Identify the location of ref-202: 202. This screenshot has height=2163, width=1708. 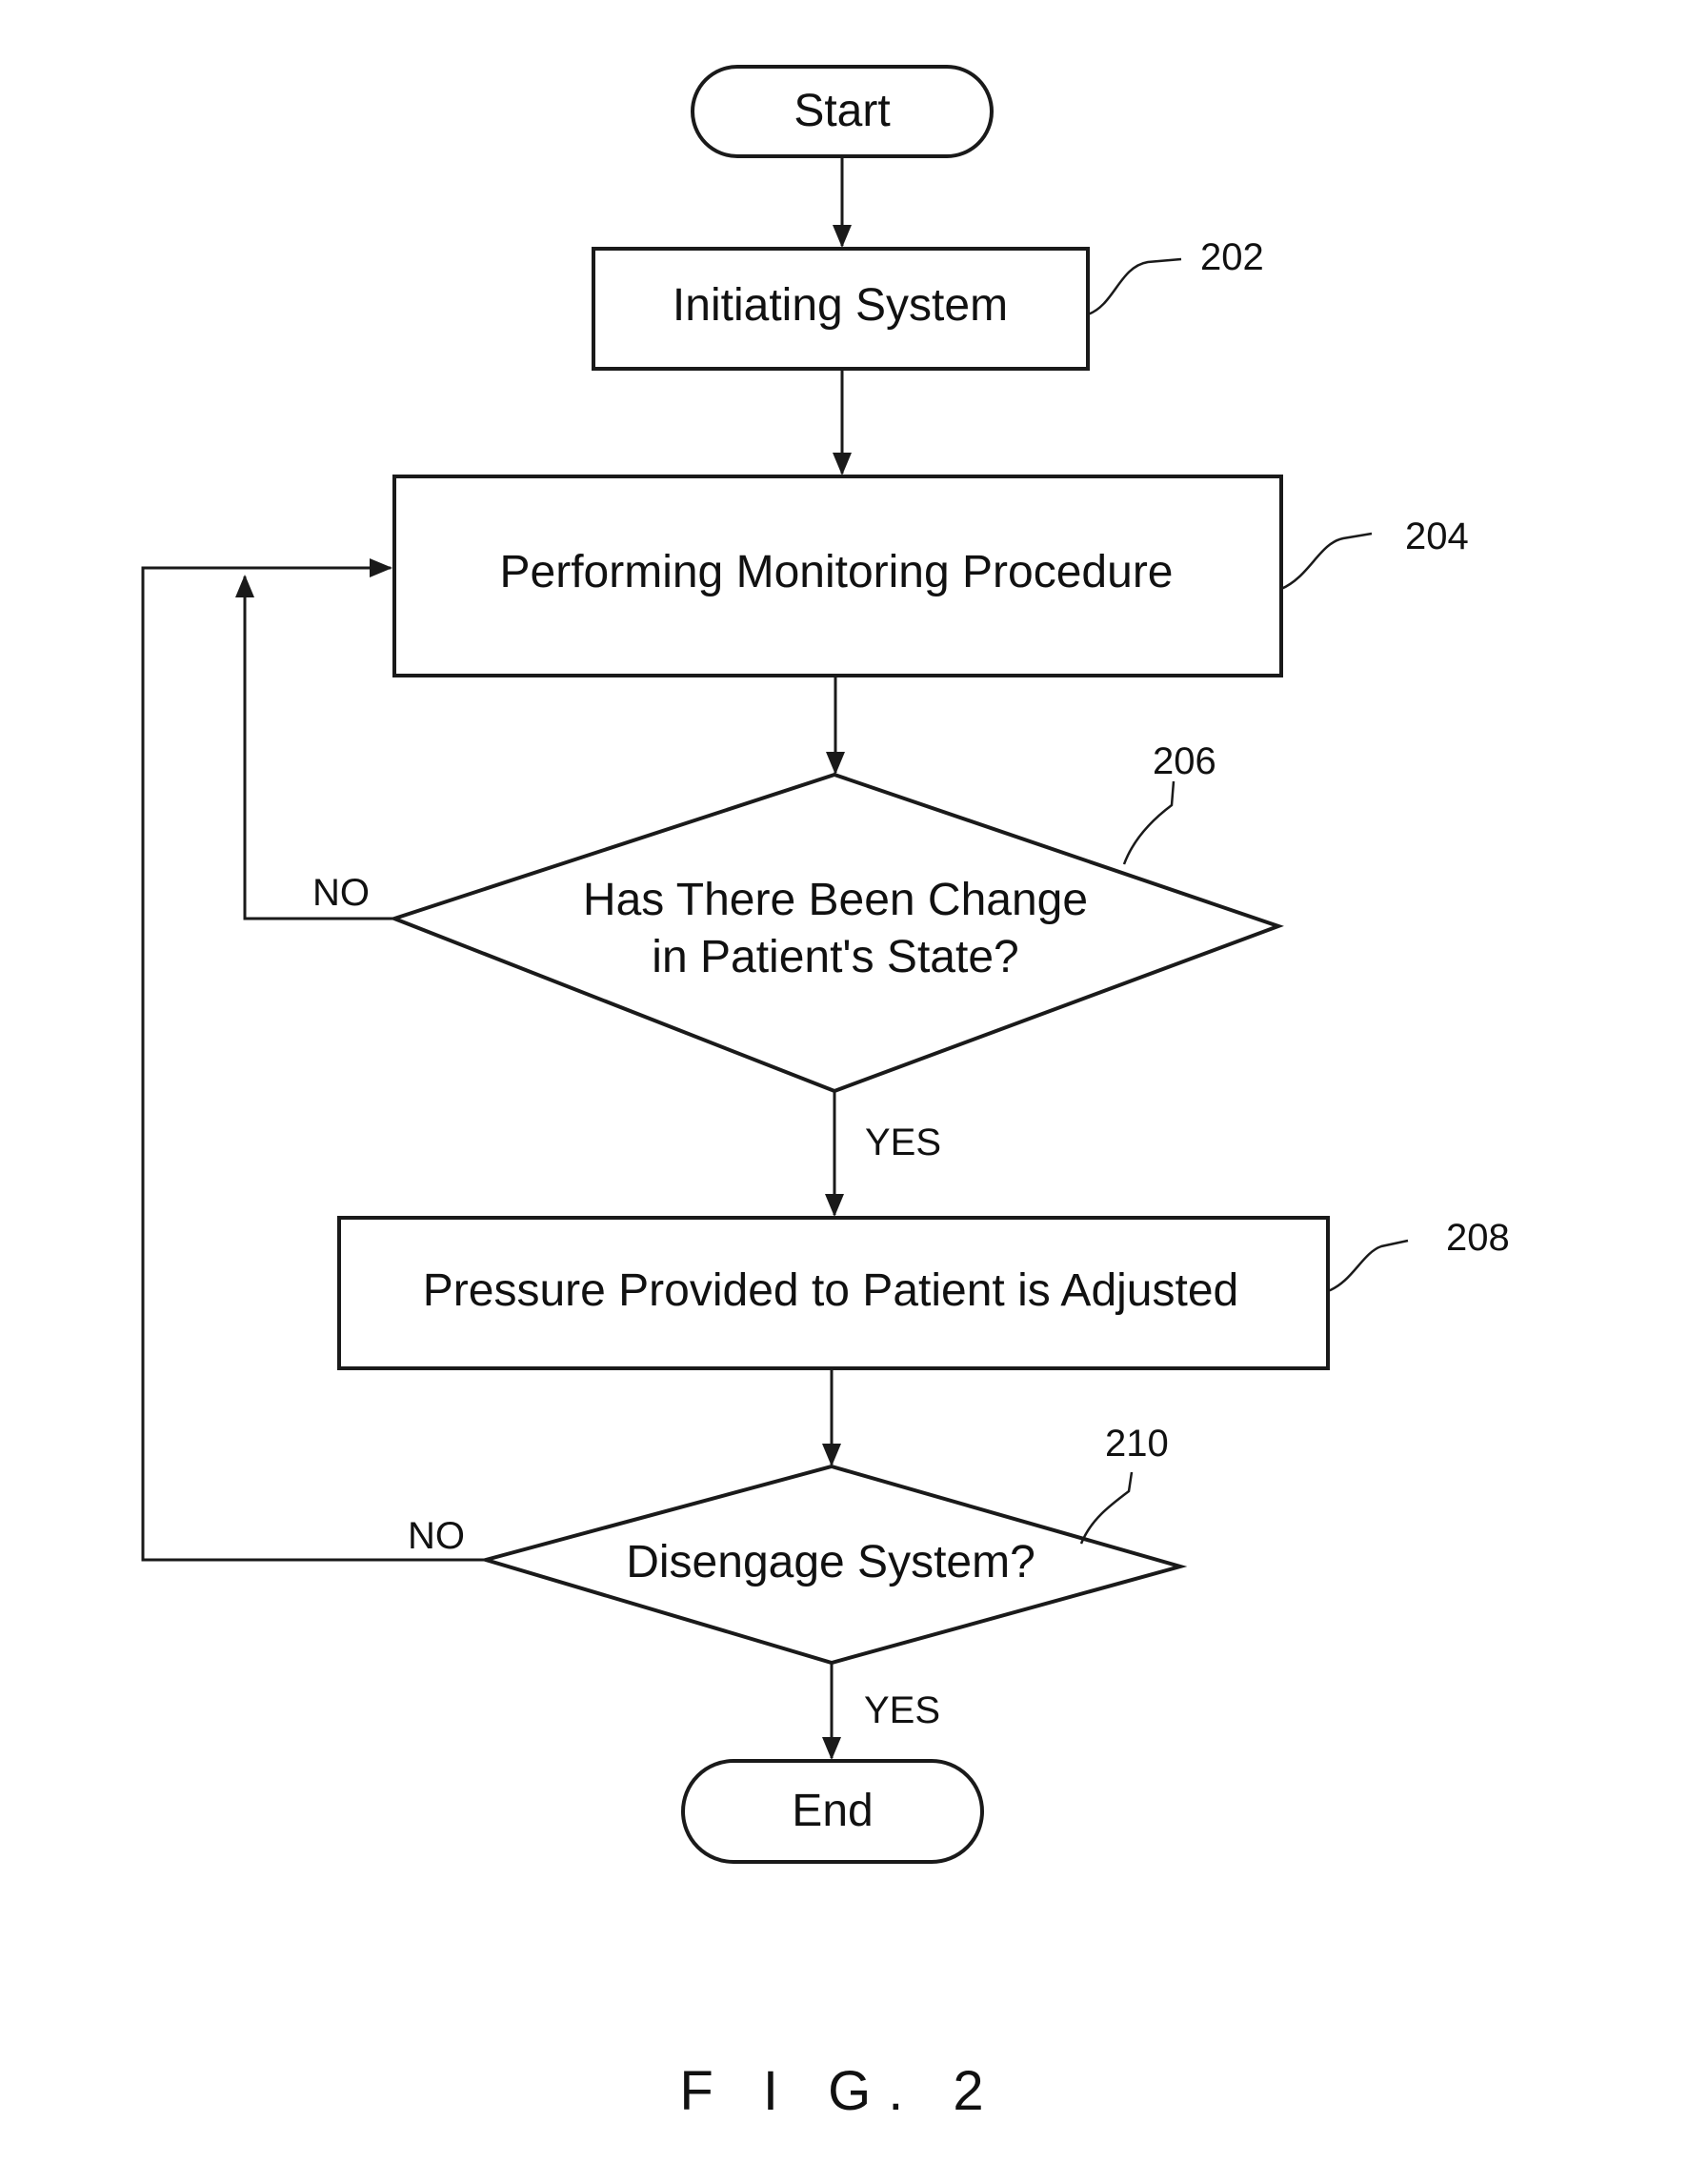
(1232, 257).